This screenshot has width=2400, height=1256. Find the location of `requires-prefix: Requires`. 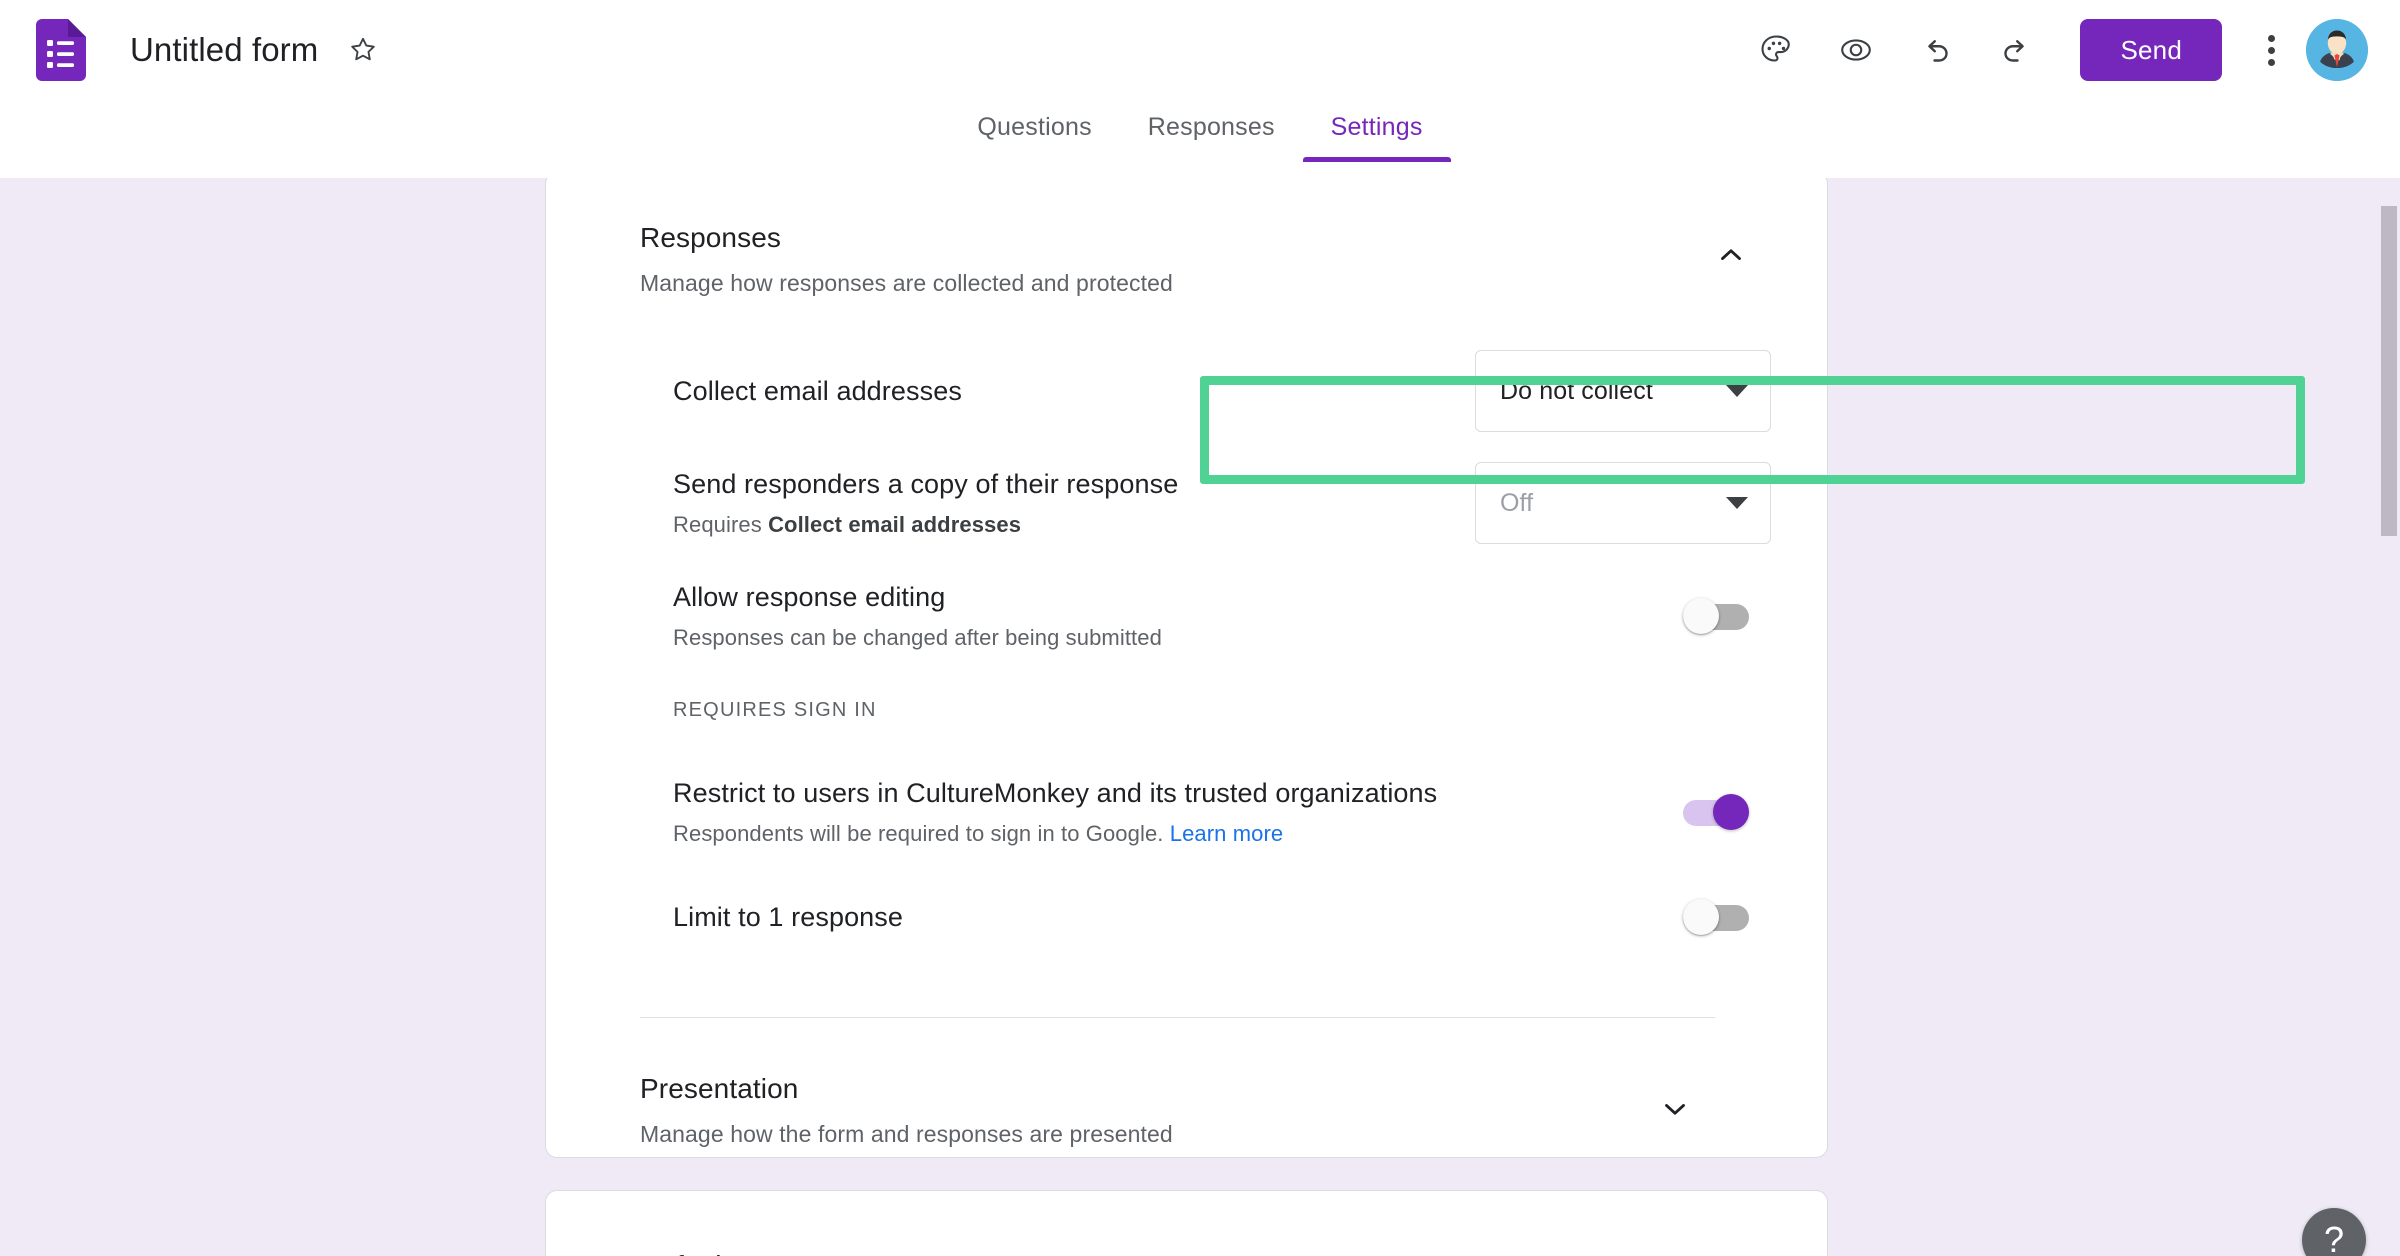

requires-prefix: Requires is located at coordinates (721, 524).